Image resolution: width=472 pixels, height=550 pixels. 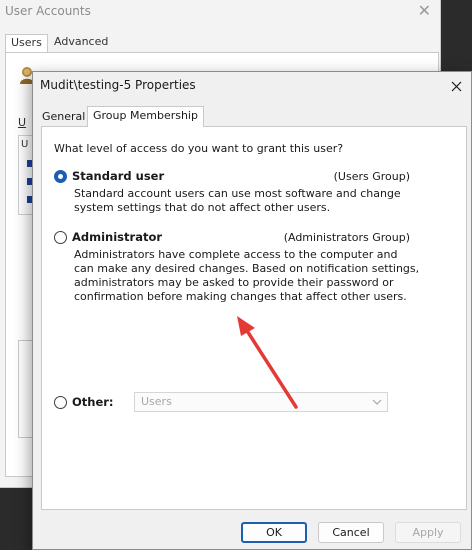 What do you see at coordinates (252, 86) in the screenshot?
I see `dialog-titlebar: Mudit\testing-5 Properties` at bounding box center [252, 86].